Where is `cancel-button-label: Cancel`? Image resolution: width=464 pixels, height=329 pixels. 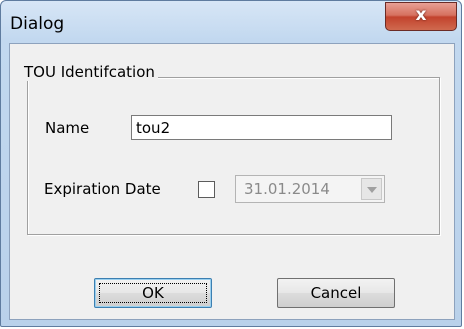
cancel-button-label: Cancel is located at coordinates (336, 293).